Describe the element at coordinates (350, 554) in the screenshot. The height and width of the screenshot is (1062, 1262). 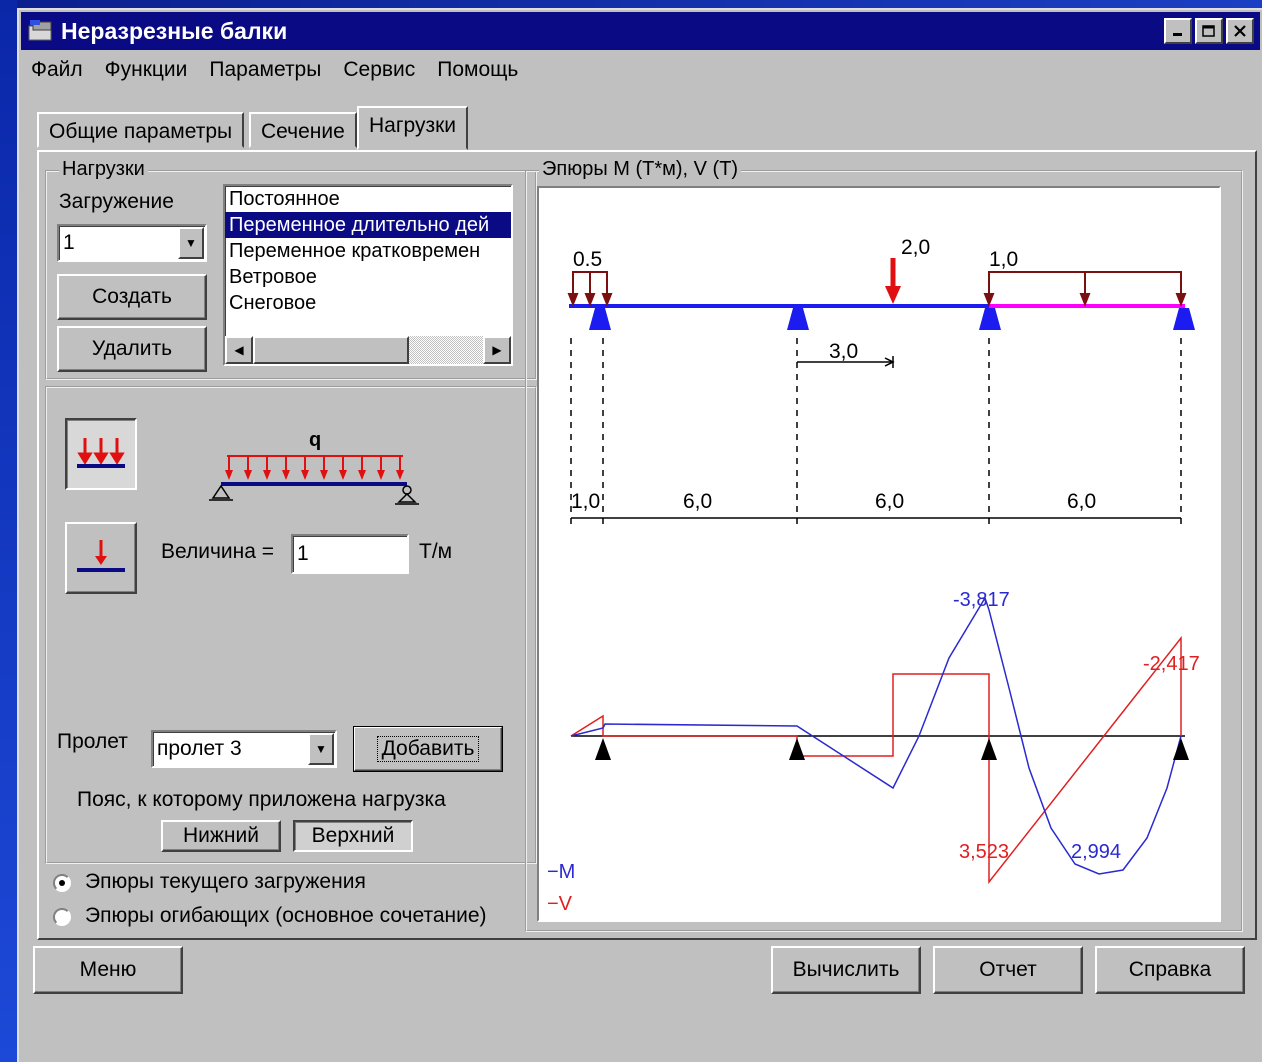
I see `magnitude-input: 1` at that location.